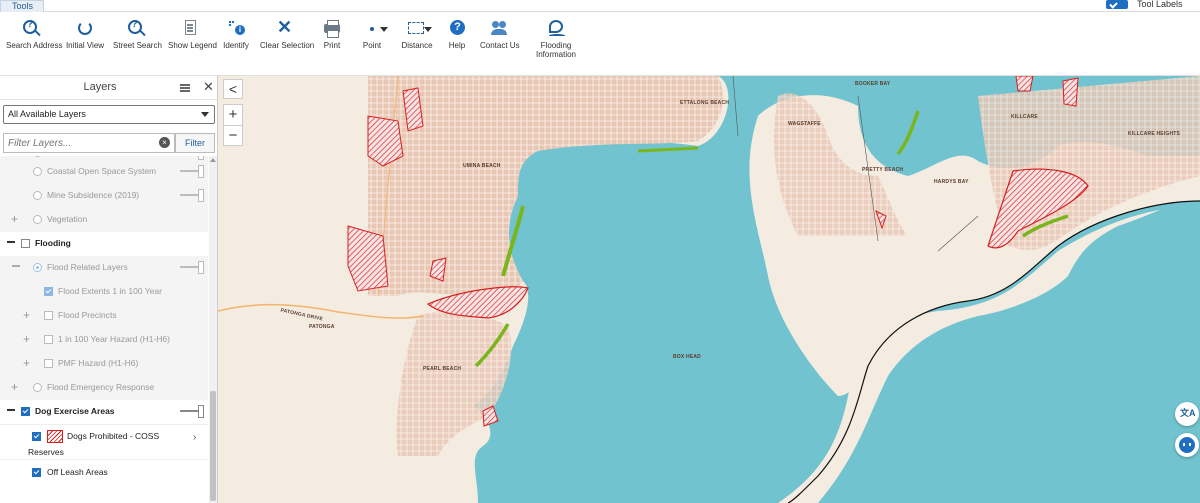 The height and width of the screenshot is (503, 1200). I want to click on scroll-up-icon, so click(213, 160).